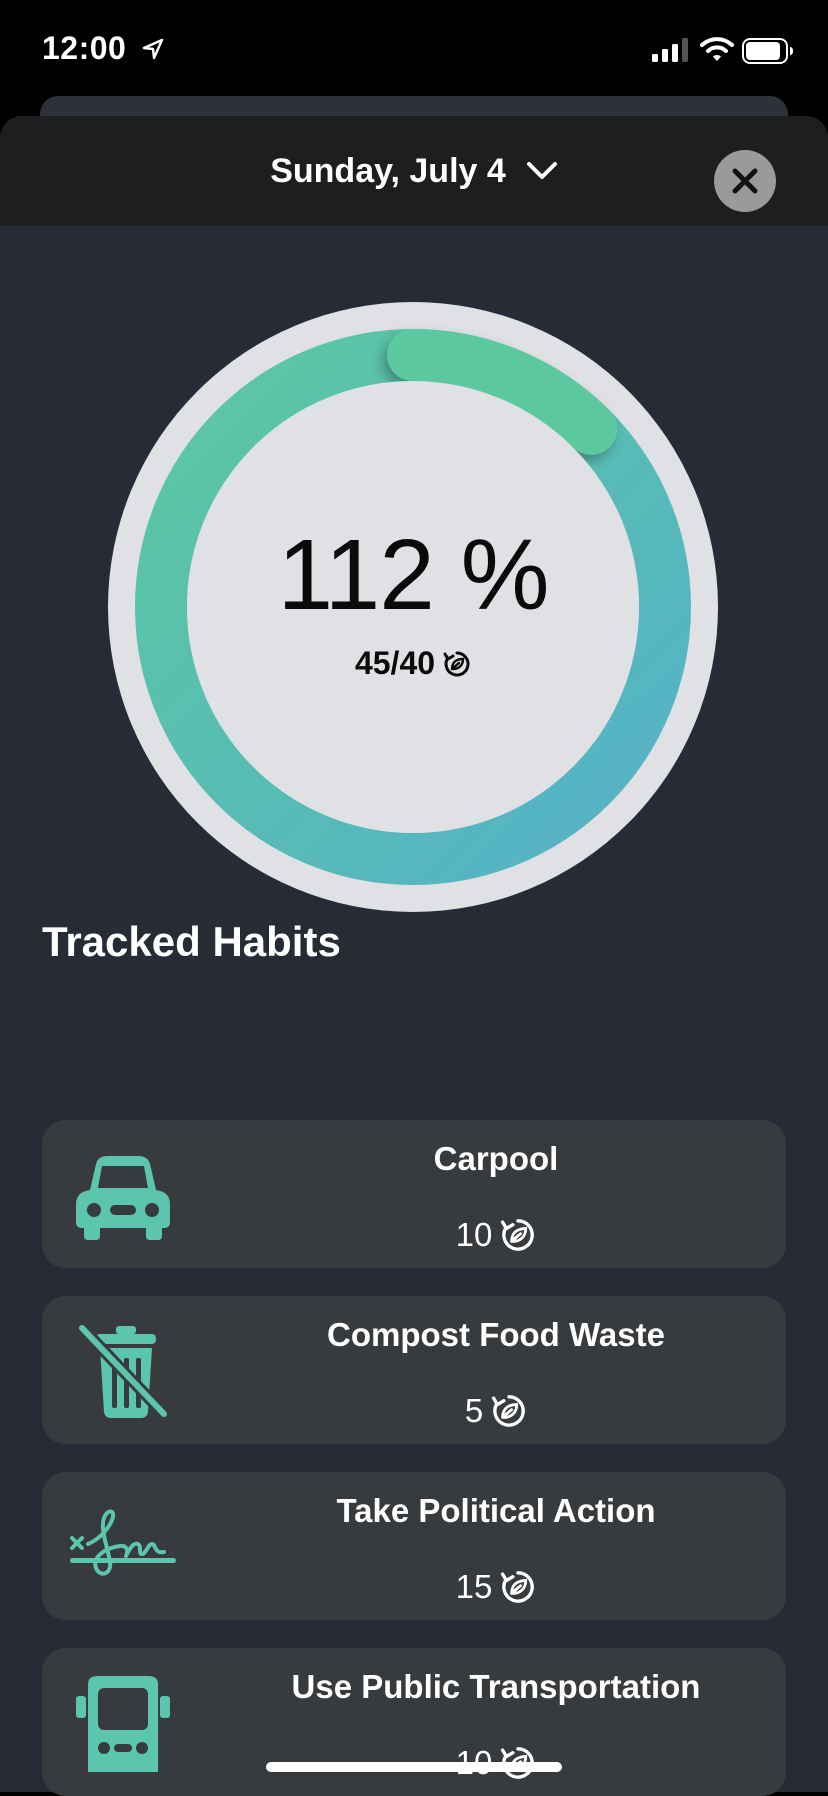  Describe the element at coordinates (84, 48) in the screenshot. I see `status-time: 12:00` at that location.